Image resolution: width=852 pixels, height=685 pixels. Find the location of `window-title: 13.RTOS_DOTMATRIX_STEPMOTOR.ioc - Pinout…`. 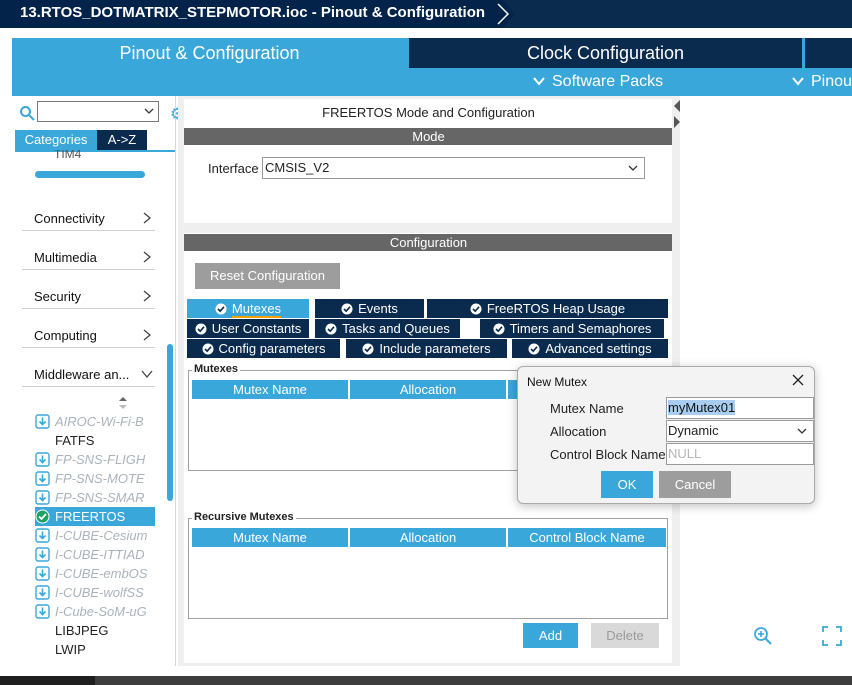

window-title: 13.RTOS_DOTMATRIX_STEPMOTOR.ioc - Pinout… is located at coordinates (258, 14).